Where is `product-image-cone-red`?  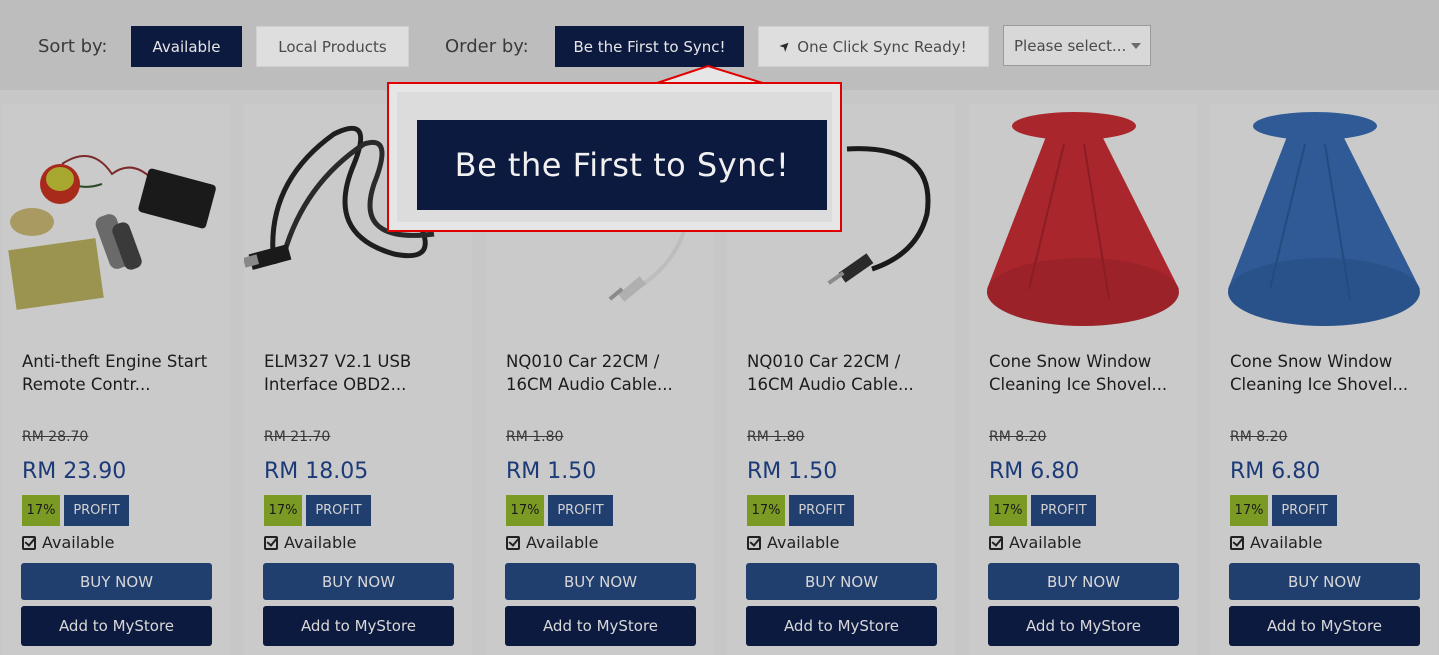
product-image-cone-red is located at coordinates (1083, 219).